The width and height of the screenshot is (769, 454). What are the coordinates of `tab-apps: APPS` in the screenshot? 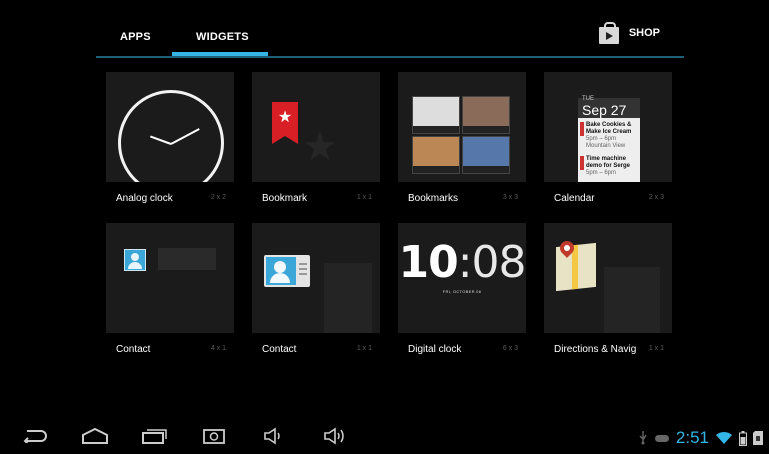 It's located at (135, 37).